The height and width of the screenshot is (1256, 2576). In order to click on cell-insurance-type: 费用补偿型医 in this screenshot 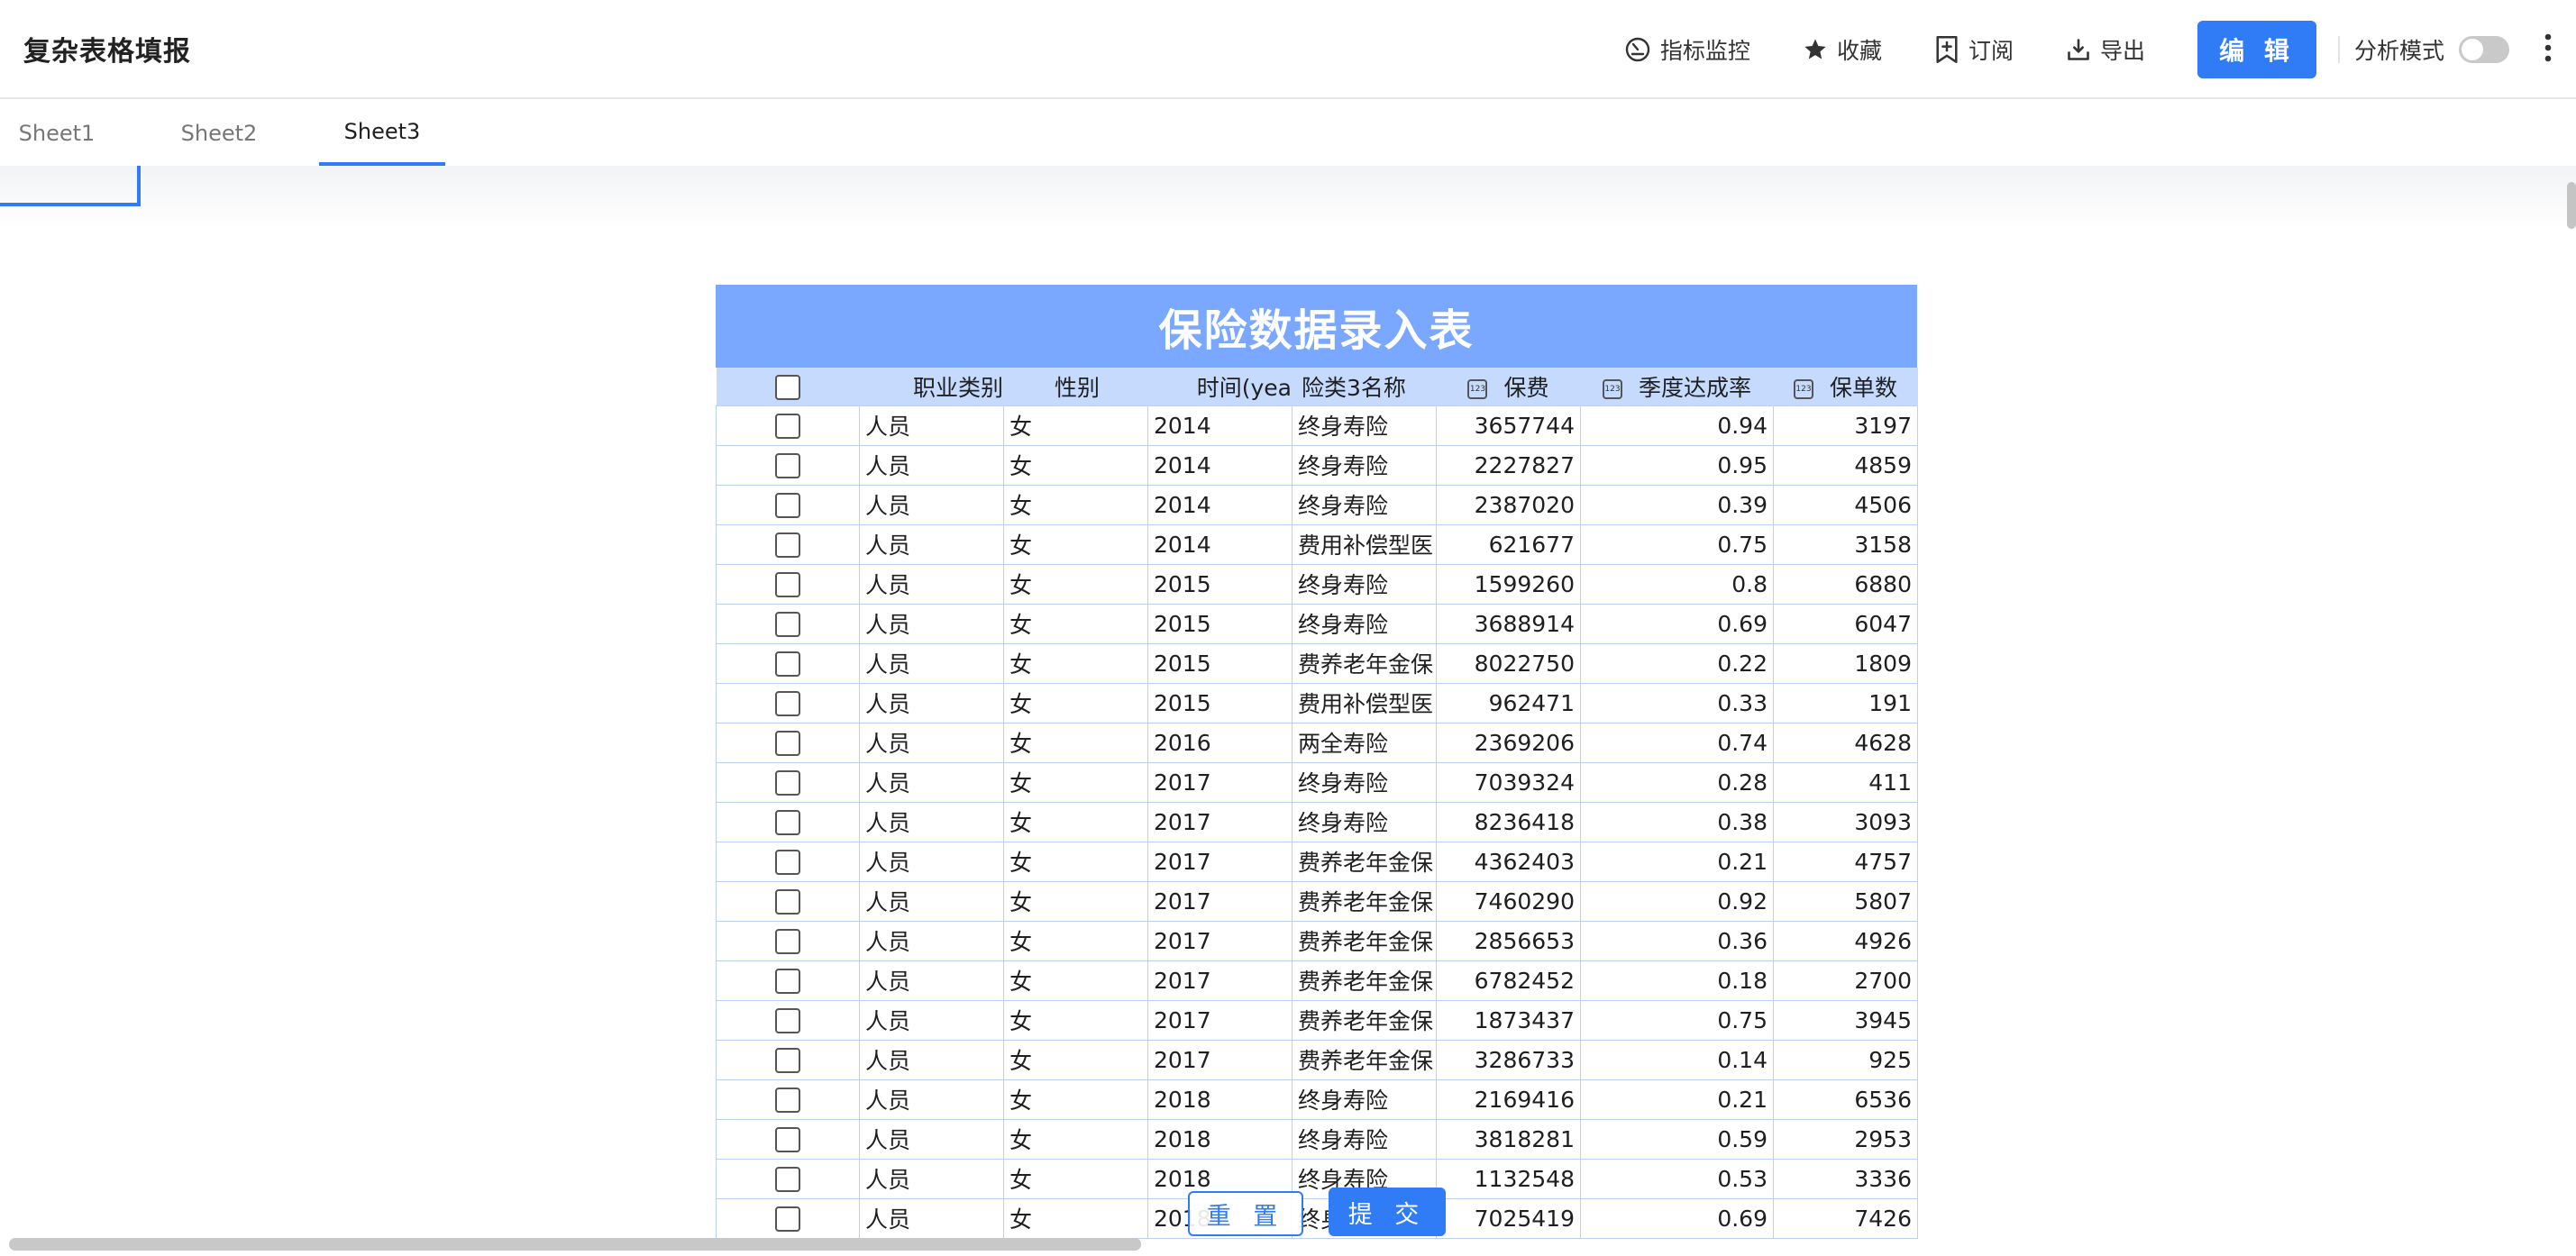, I will do `click(1364, 703)`.